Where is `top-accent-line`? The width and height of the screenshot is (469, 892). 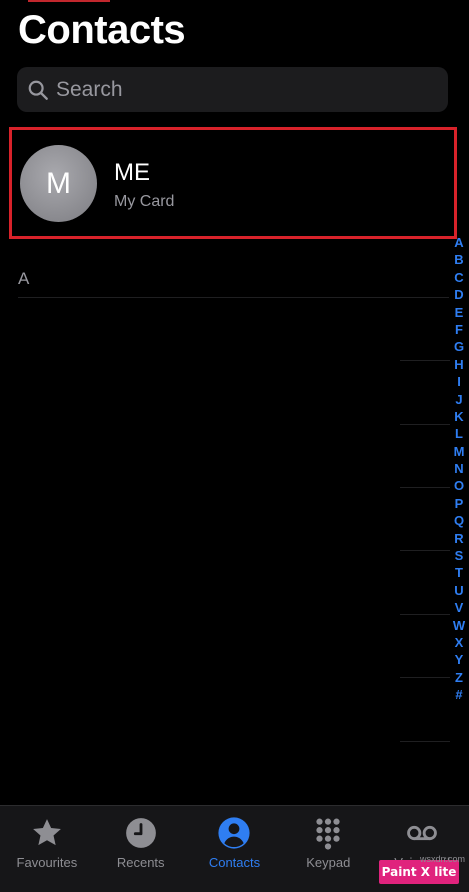
top-accent-line is located at coordinates (69, 1).